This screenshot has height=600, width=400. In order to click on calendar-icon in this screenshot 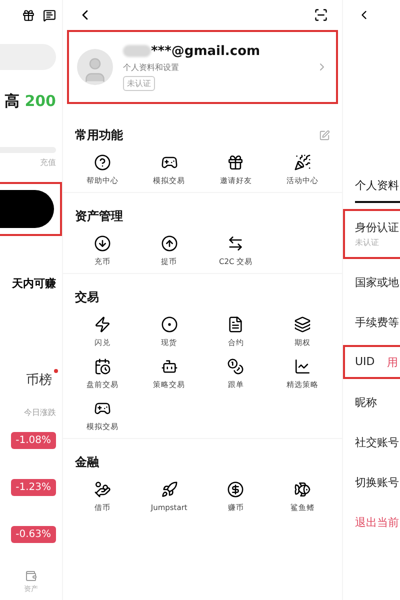, I will do `click(102, 366)`.